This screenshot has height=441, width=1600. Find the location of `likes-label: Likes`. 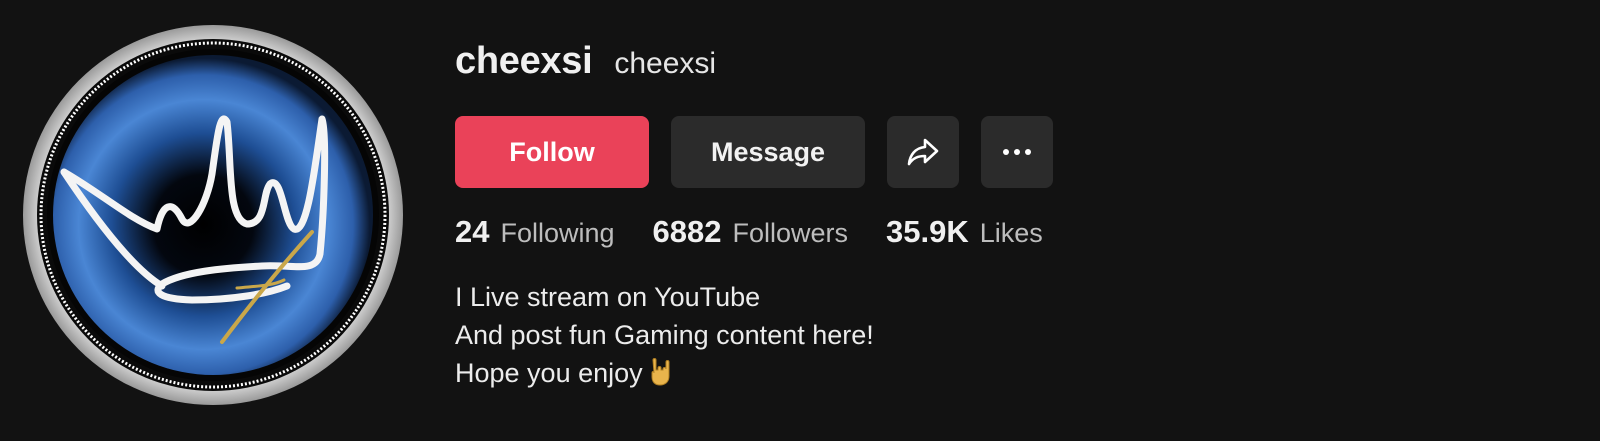

likes-label: Likes is located at coordinates (1011, 233).